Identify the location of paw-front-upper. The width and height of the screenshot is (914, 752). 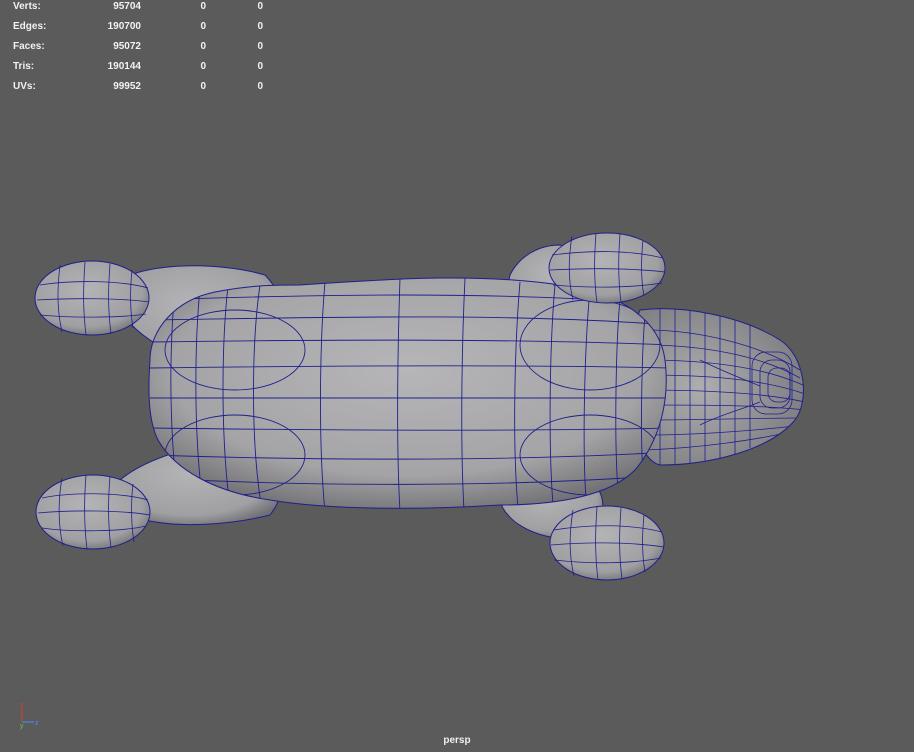
(607, 268).